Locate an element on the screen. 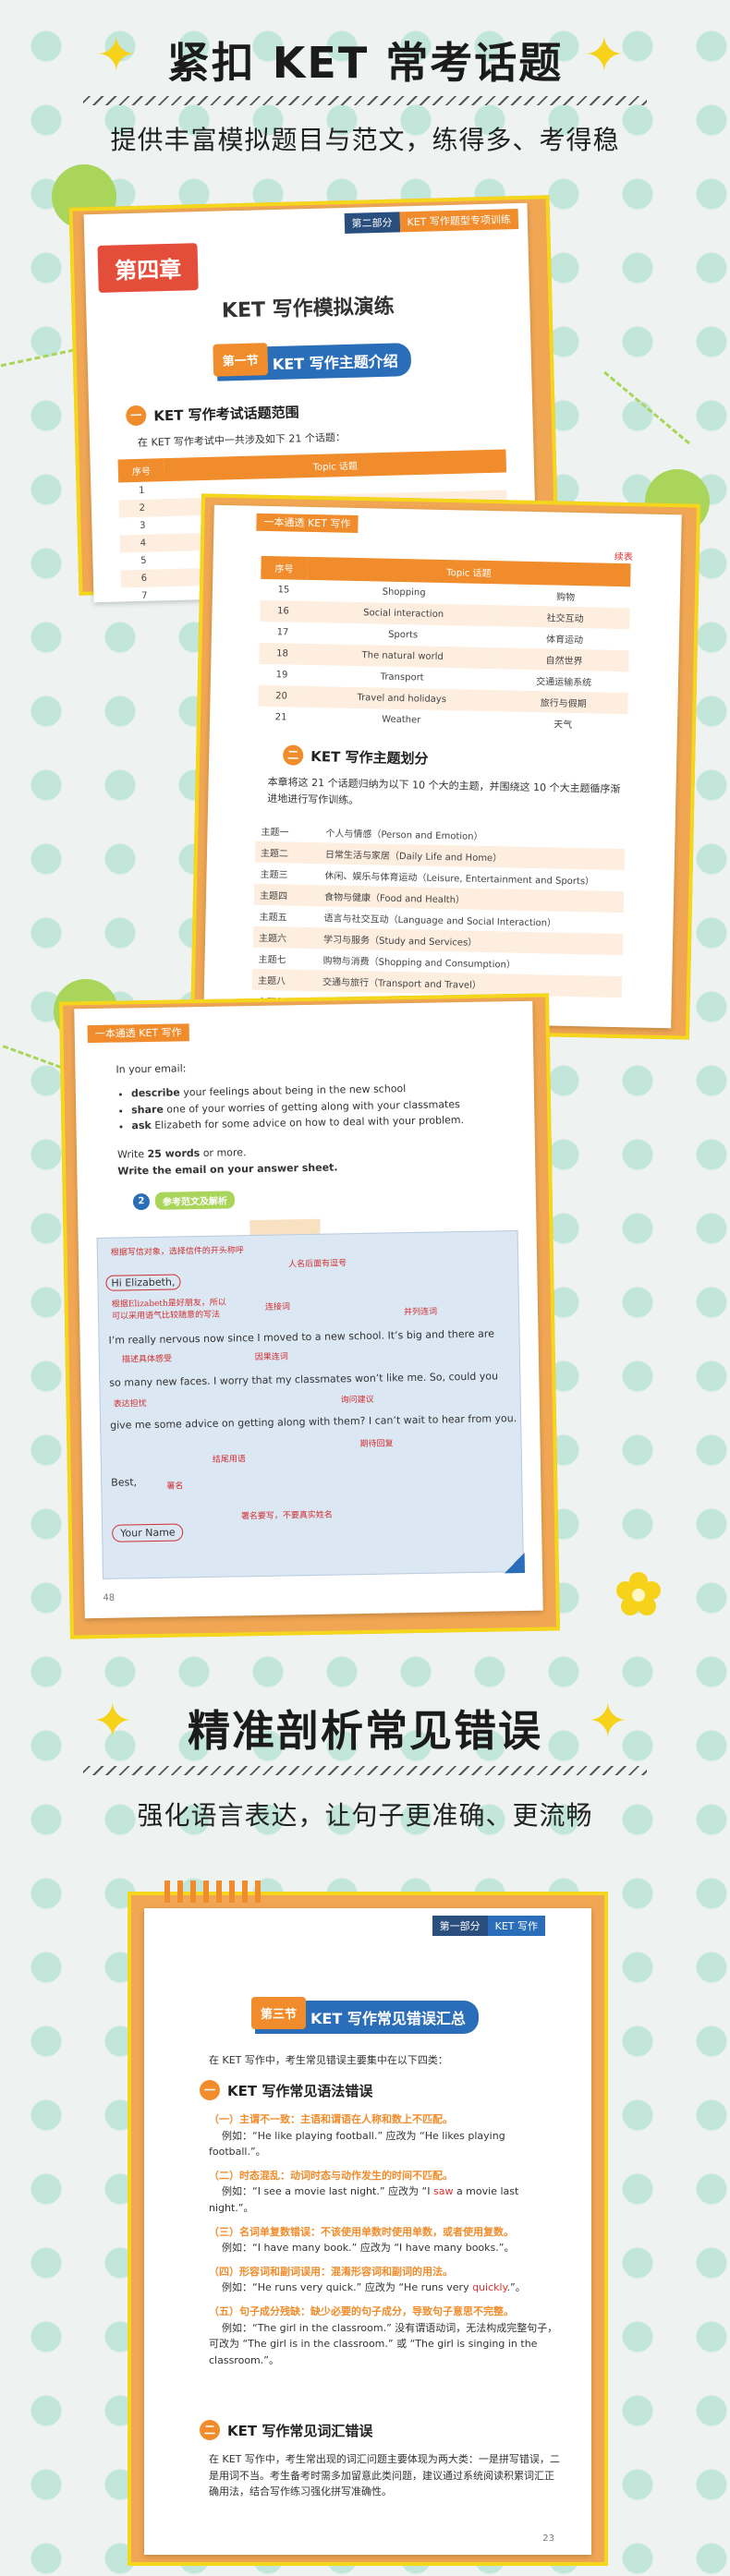  subheading: 二 KET 写作常见词汇错误 is located at coordinates (286, 2430).